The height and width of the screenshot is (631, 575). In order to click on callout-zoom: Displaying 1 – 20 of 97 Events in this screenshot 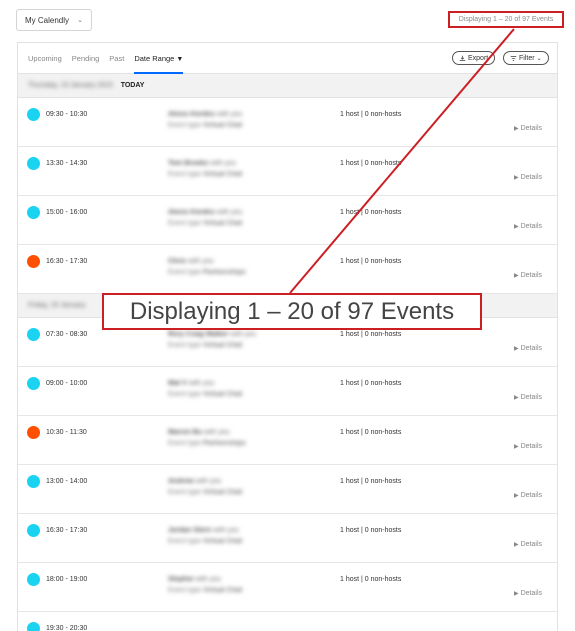, I will do `click(292, 311)`.